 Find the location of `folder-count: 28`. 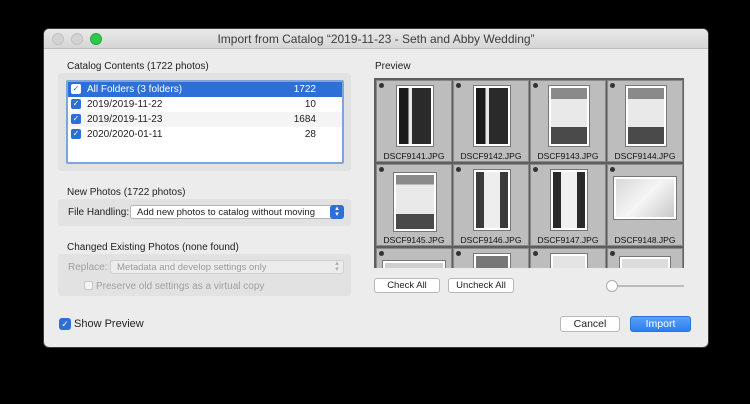

folder-count: 28 is located at coordinates (310, 134).